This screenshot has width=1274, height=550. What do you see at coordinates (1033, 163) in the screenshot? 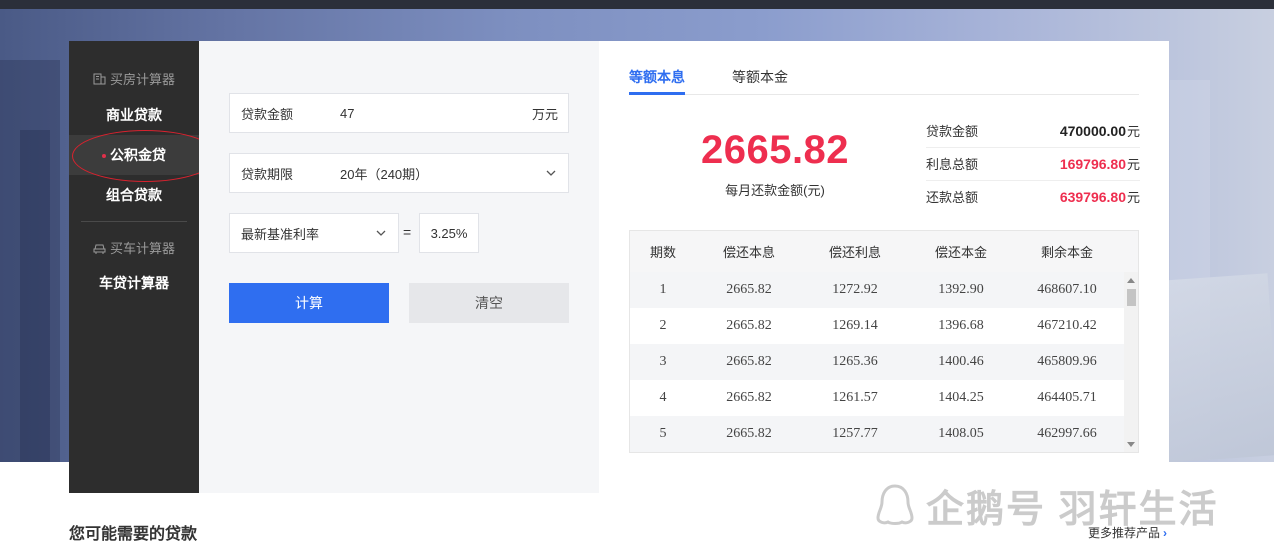
I see `summary-total-interest: 利息总额 169796.80 元` at bounding box center [1033, 163].